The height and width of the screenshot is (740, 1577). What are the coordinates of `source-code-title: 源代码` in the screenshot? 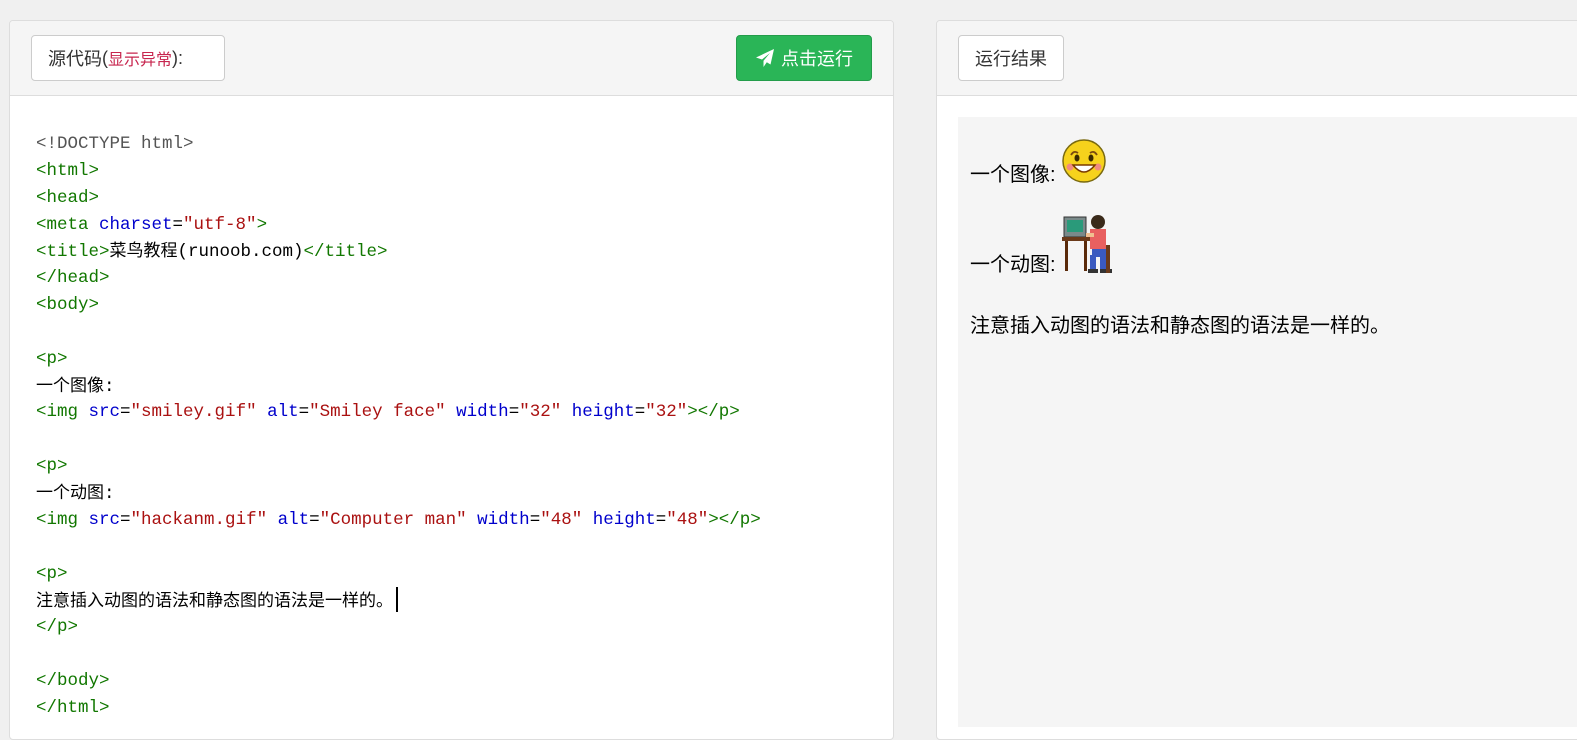 It's located at (75, 59).